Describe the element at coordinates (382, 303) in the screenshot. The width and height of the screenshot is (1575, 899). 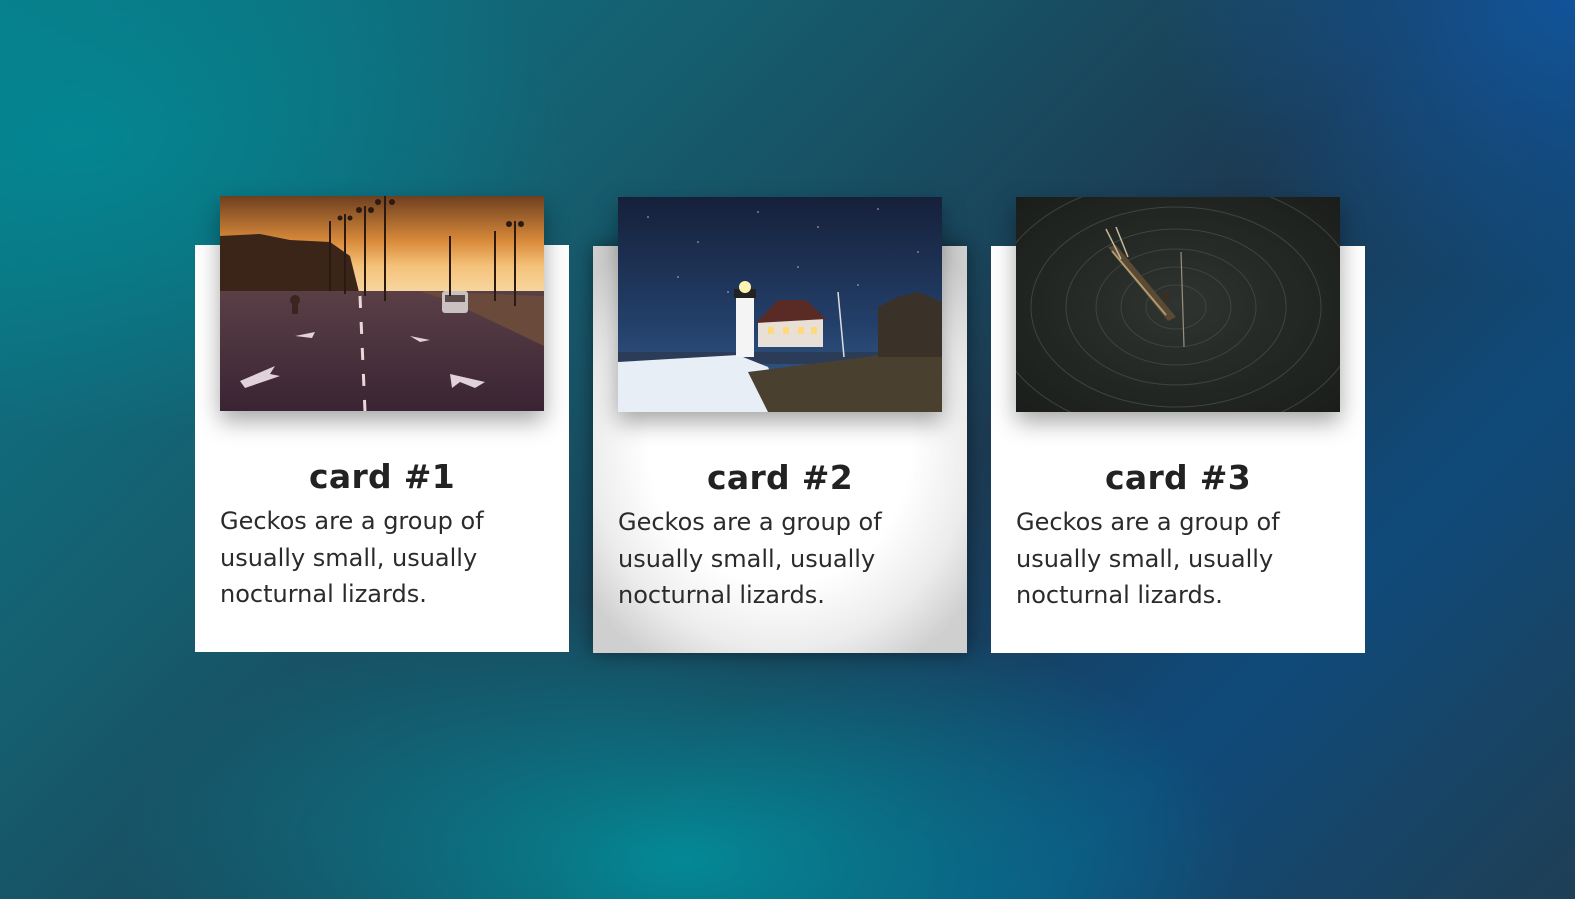
I see `sunset-road-photo` at that location.